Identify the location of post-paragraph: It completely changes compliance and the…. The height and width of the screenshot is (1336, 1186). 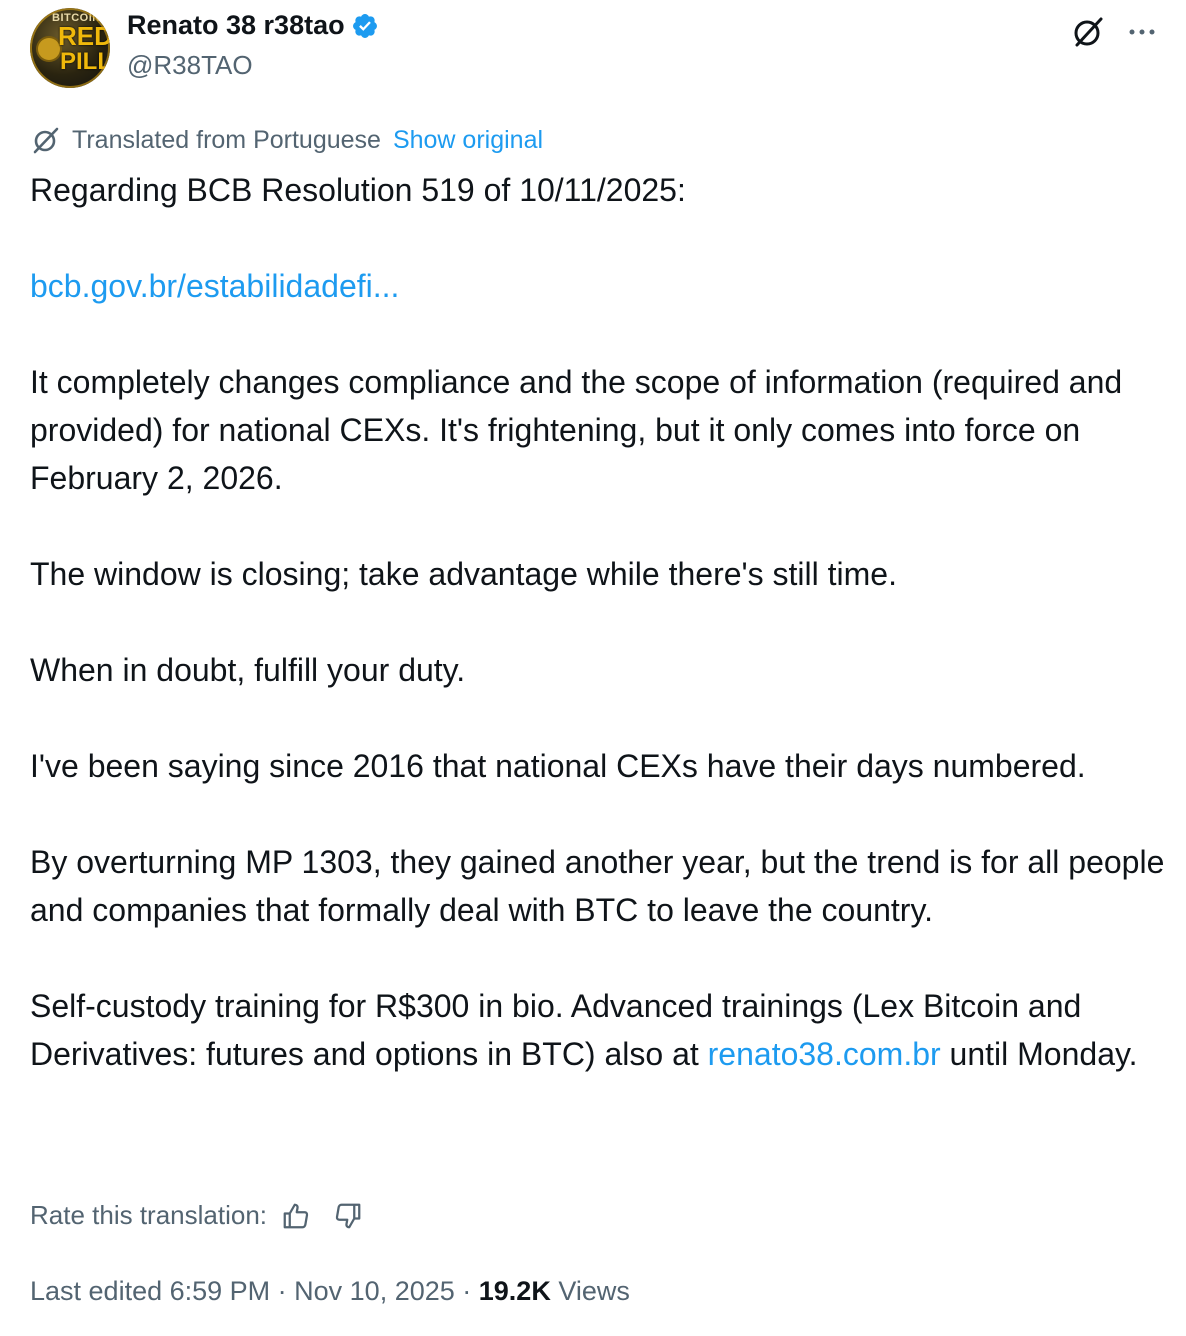
(576, 430).